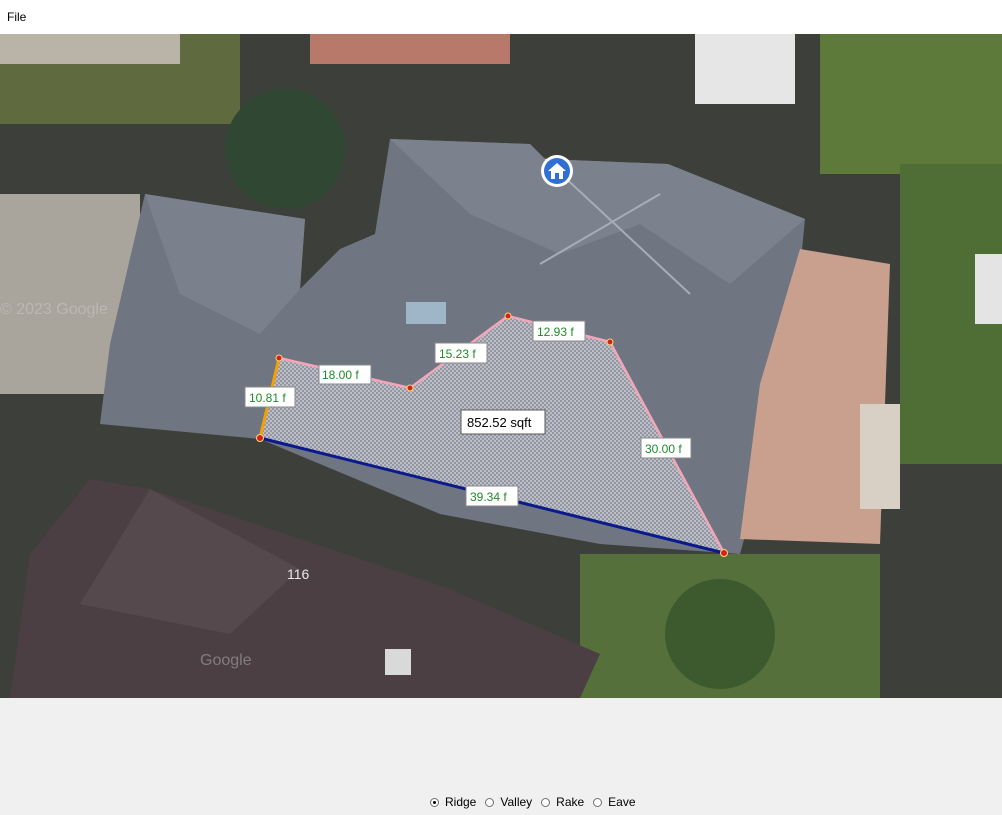  What do you see at coordinates (537, 802) in the screenshot?
I see `edge-type-radio-group: Ridge Valley Rake Eave` at bounding box center [537, 802].